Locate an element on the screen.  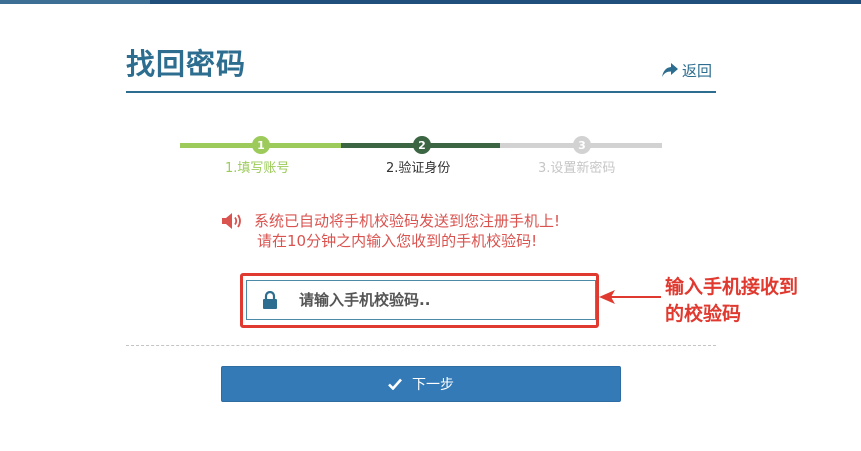
step-3-number: 3 is located at coordinates (582, 145).